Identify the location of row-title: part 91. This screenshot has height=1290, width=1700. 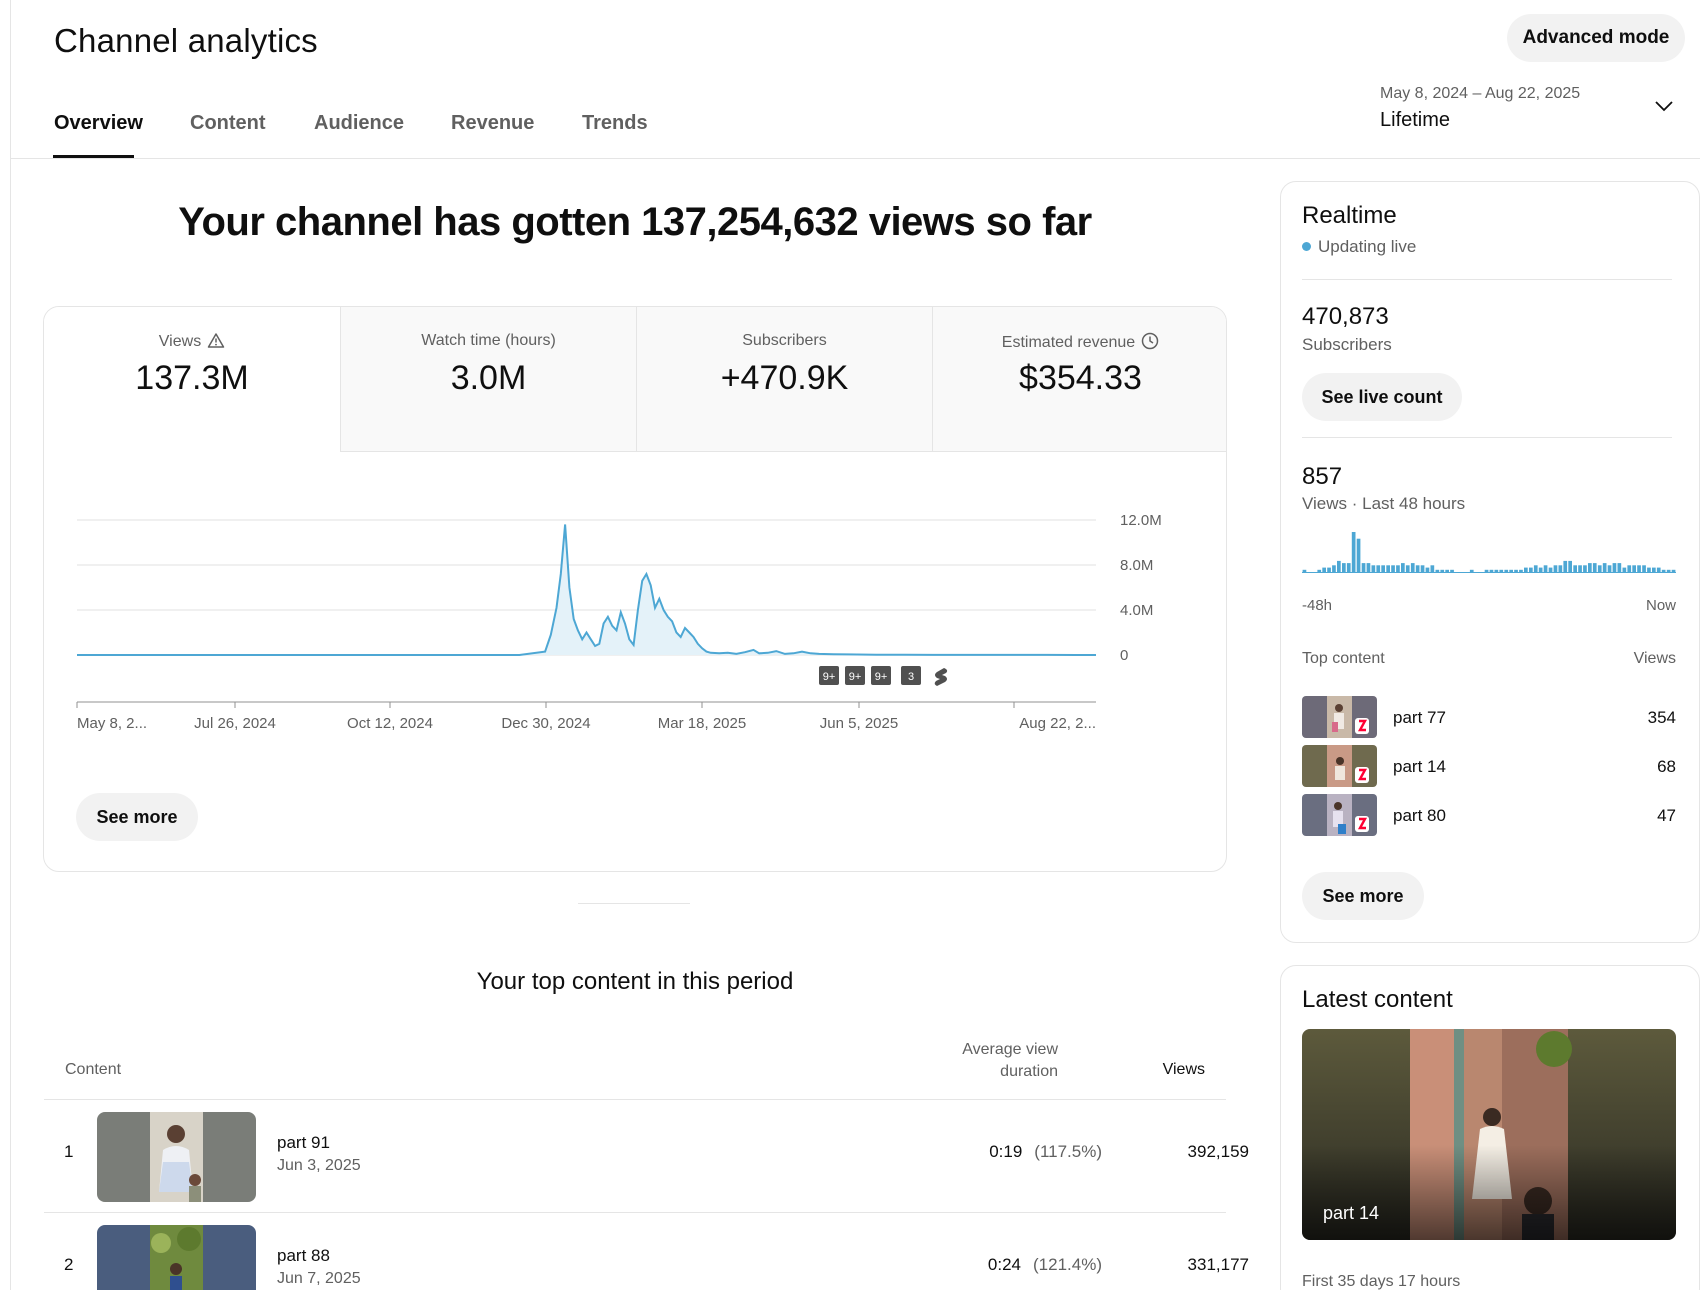
(303, 1143).